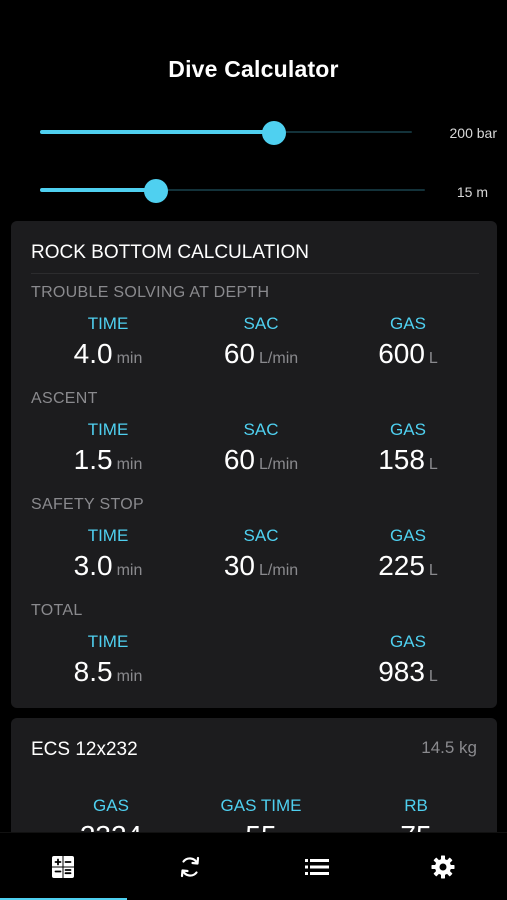 Image resolution: width=507 pixels, height=900 pixels. I want to click on gas-column: GAS 225 L, so click(408, 554).